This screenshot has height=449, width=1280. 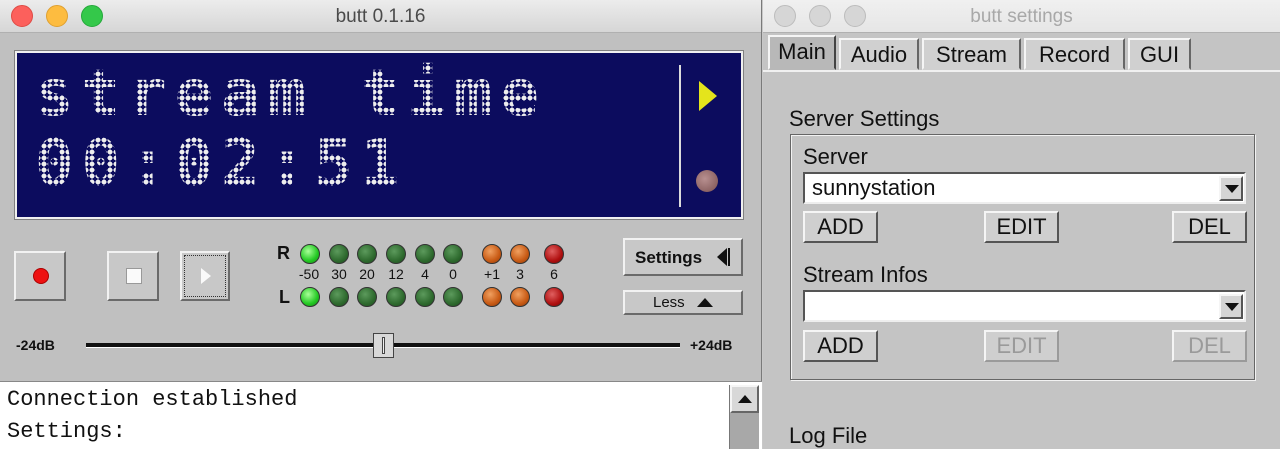 I want to click on stream-infos-label: Stream Infos, so click(x=865, y=274).